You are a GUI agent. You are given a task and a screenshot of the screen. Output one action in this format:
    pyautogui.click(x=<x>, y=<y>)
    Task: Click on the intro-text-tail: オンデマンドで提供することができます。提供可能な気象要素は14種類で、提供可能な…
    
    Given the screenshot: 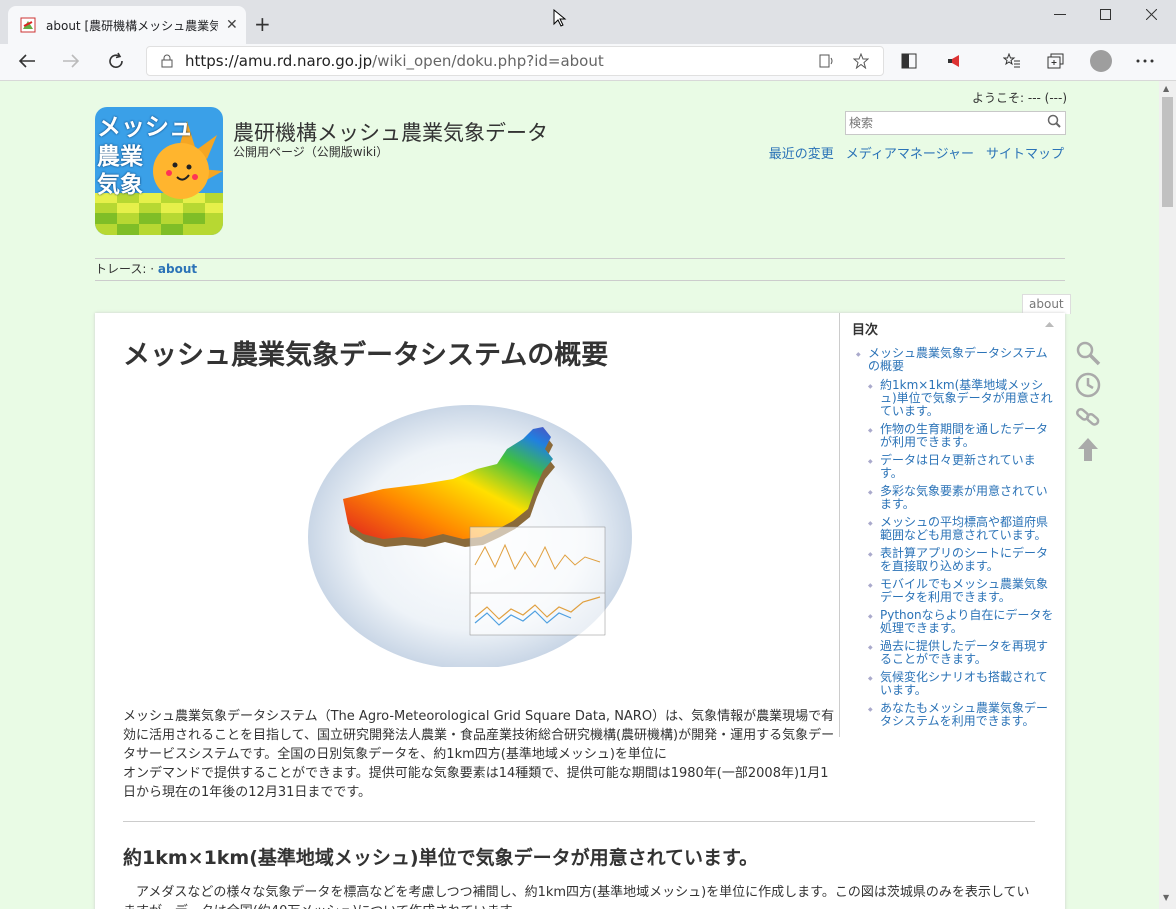 What is the action you would take?
    pyautogui.click(x=476, y=783)
    